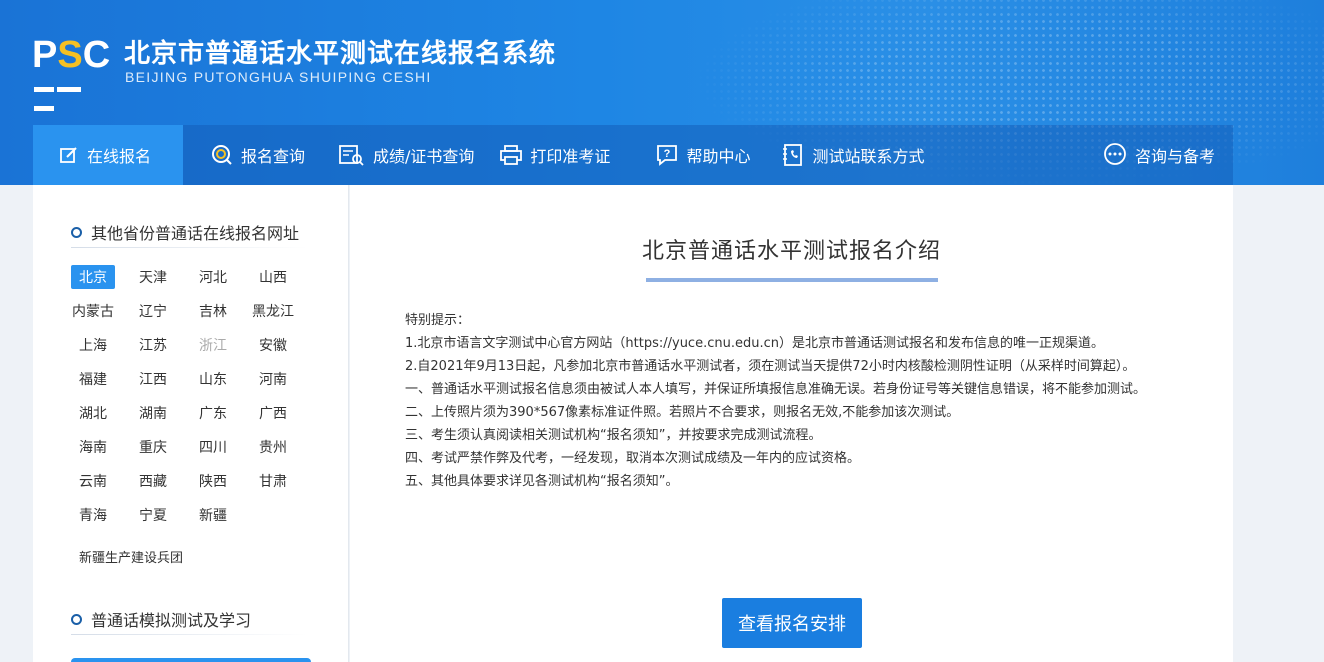  I want to click on province-link-ningxia: 宁夏, so click(153, 515).